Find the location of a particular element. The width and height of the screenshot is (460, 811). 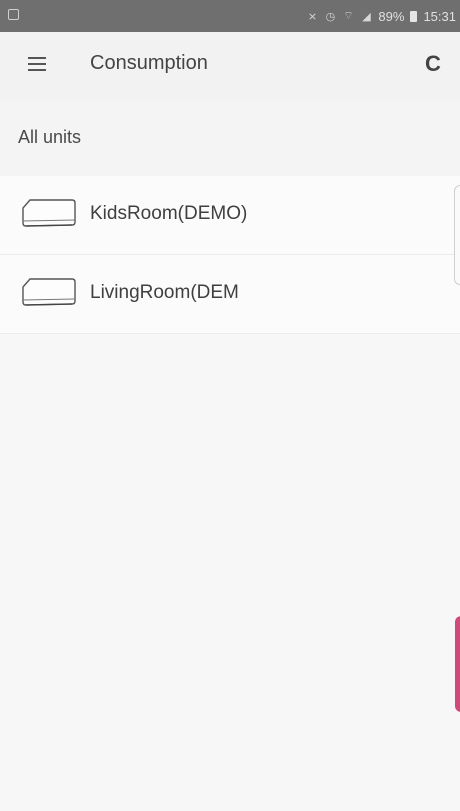

section-title: All units is located at coordinates (50, 137).